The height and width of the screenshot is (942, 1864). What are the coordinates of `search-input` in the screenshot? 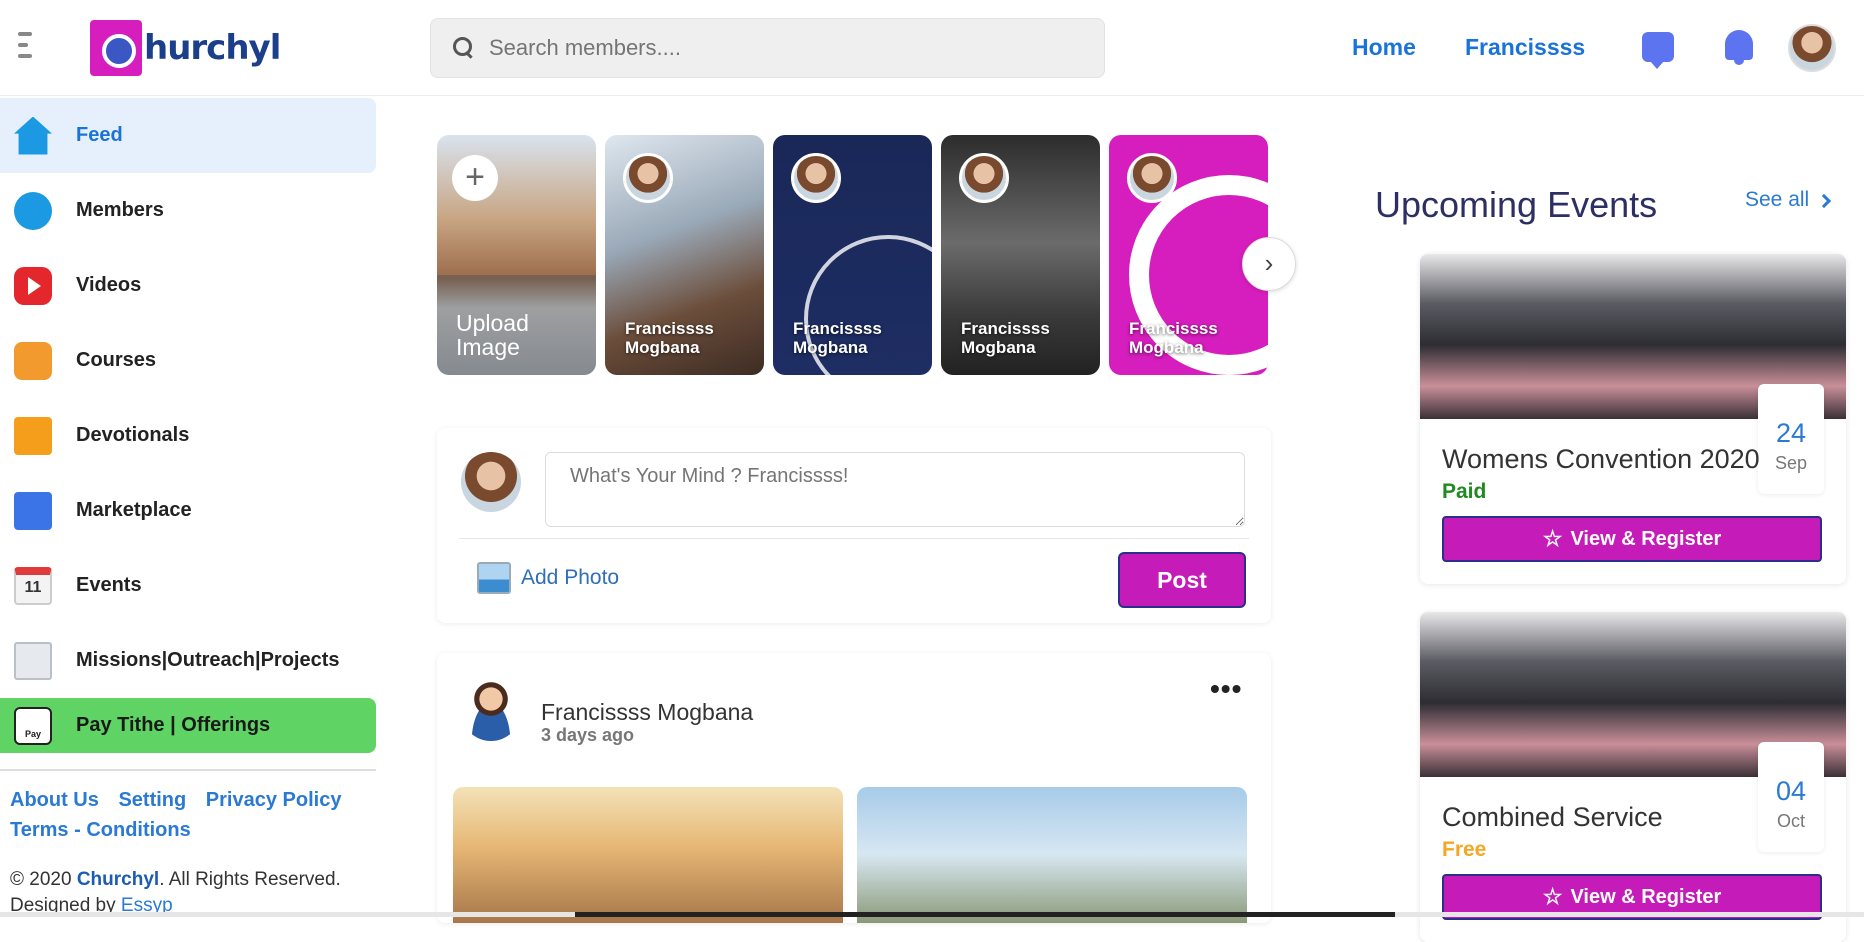 It's located at (769, 48).